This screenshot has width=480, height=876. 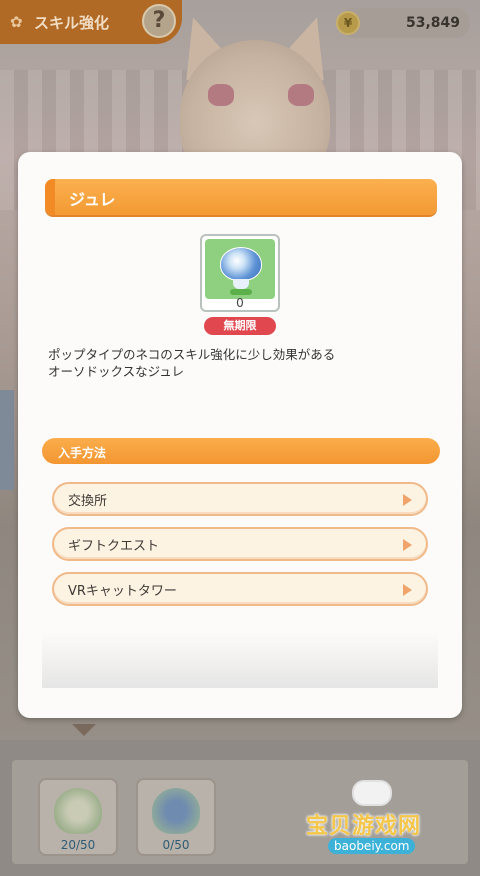 I want to click on list-fade, so click(x=240, y=660).